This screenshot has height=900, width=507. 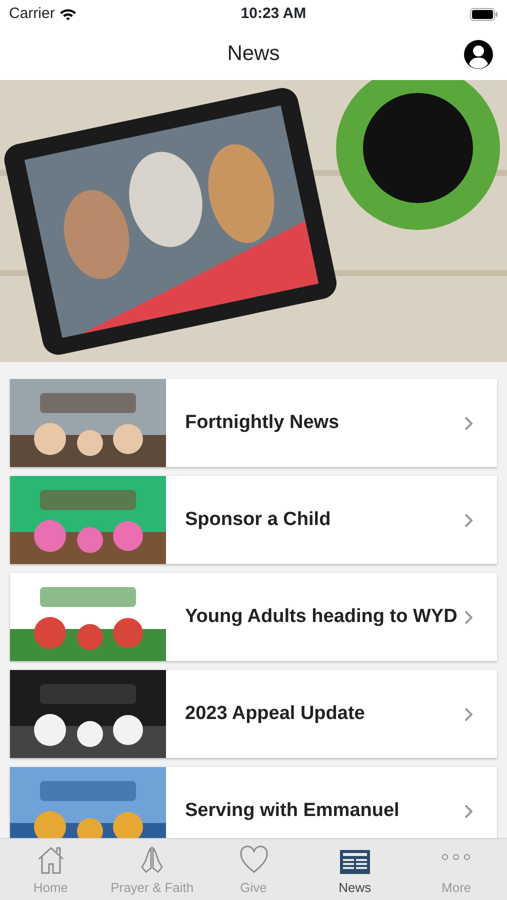 I want to click on item-title: Fortnightly News, so click(x=262, y=423).